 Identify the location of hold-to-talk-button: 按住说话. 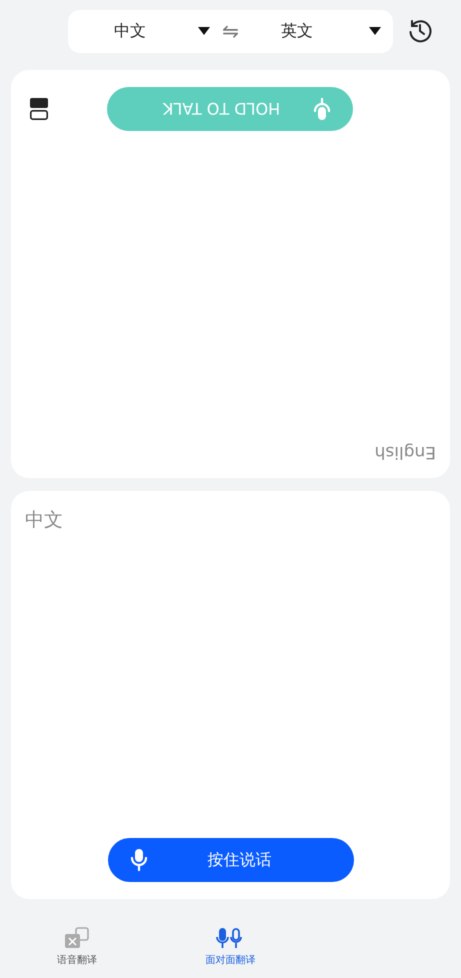
(231, 860).